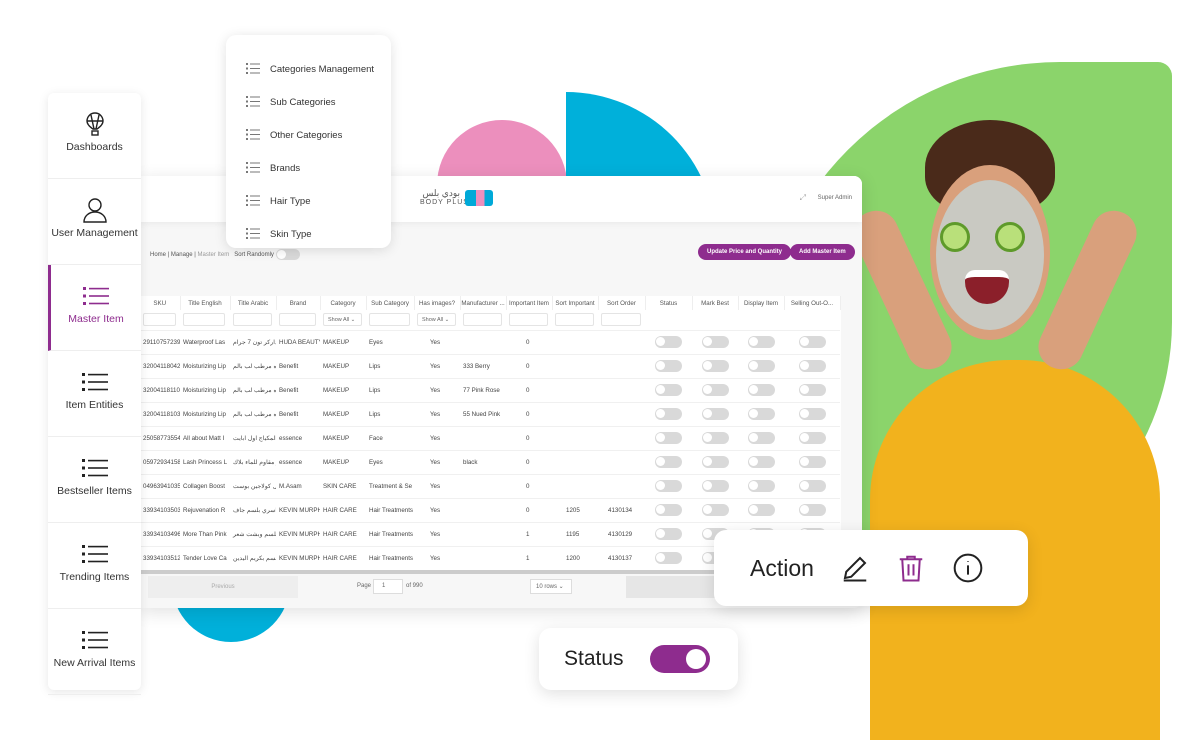 The height and width of the screenshot is (740, 1200). What do you see at coordinates (822, 252) in the screenshot?
I see `add-master-item-button: Add Master Item` at bounding box center [822, 252].